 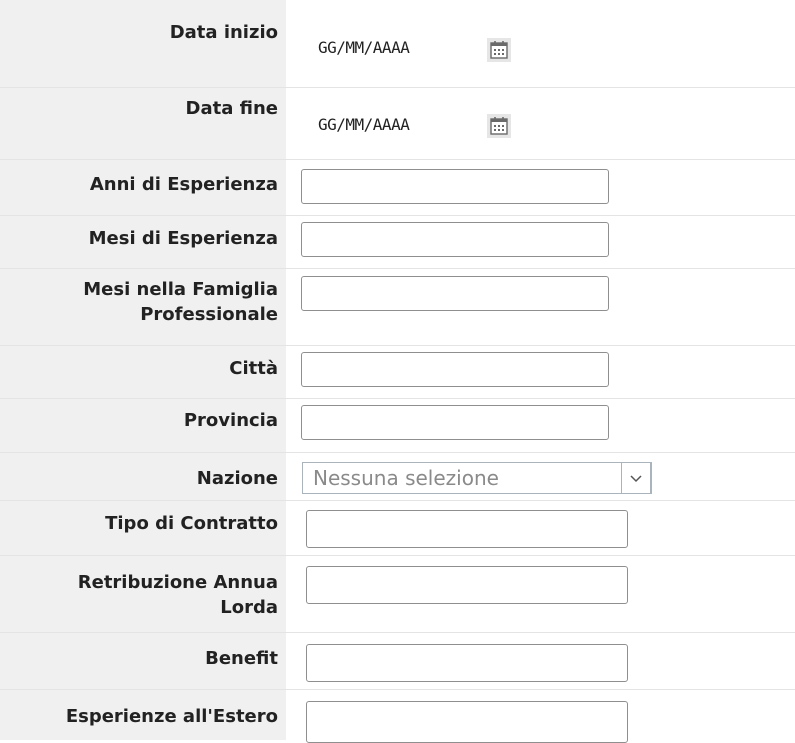 What do you see at coordinates (455, 186) in the screenshot?
I see `anni-esperienza-input` at bounding box center [455, 186].